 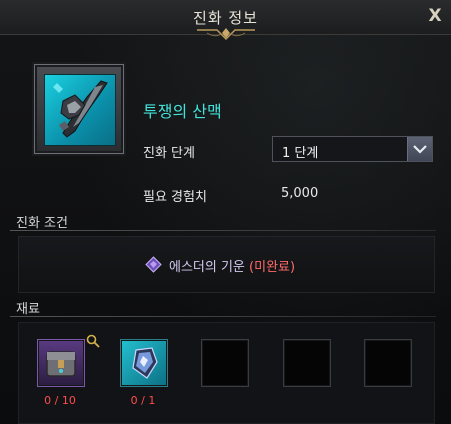 I want to click on condition-text: 에스더의 기운 (미완료), so click(x=232, y=265).